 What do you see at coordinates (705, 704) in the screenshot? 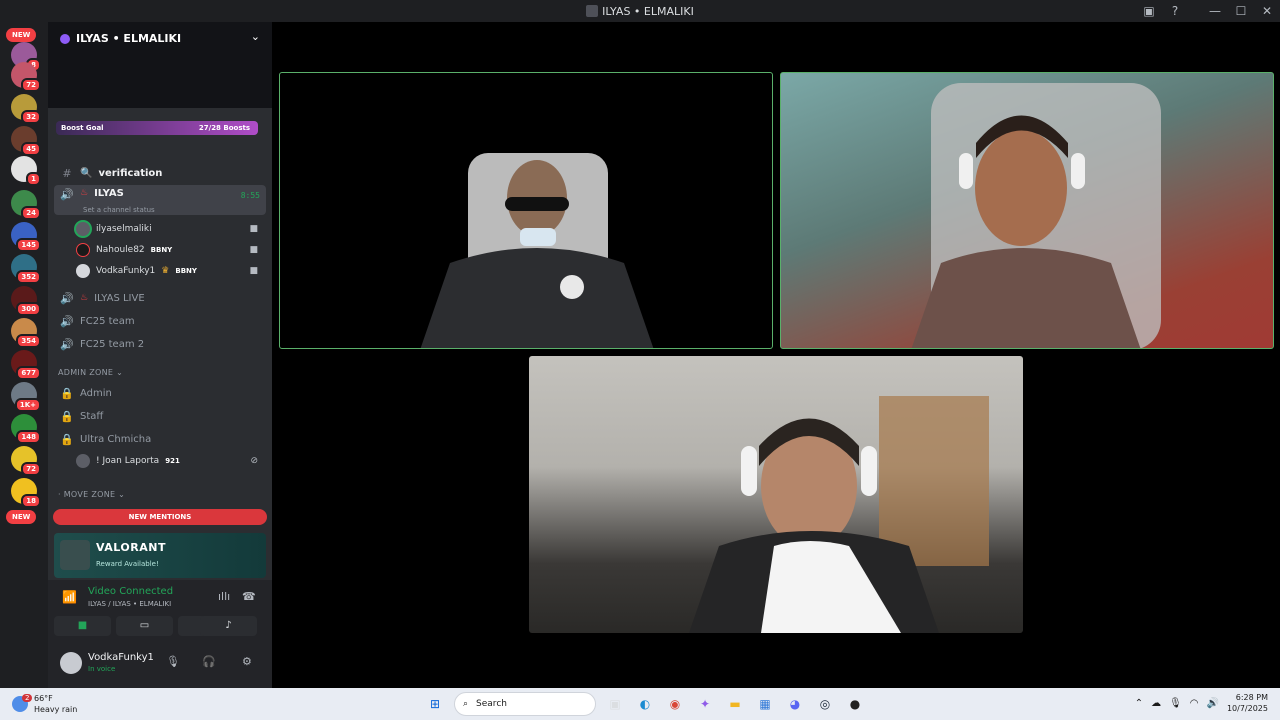
I see `copilot-icon: ✦` at bounding box center [705, 704].